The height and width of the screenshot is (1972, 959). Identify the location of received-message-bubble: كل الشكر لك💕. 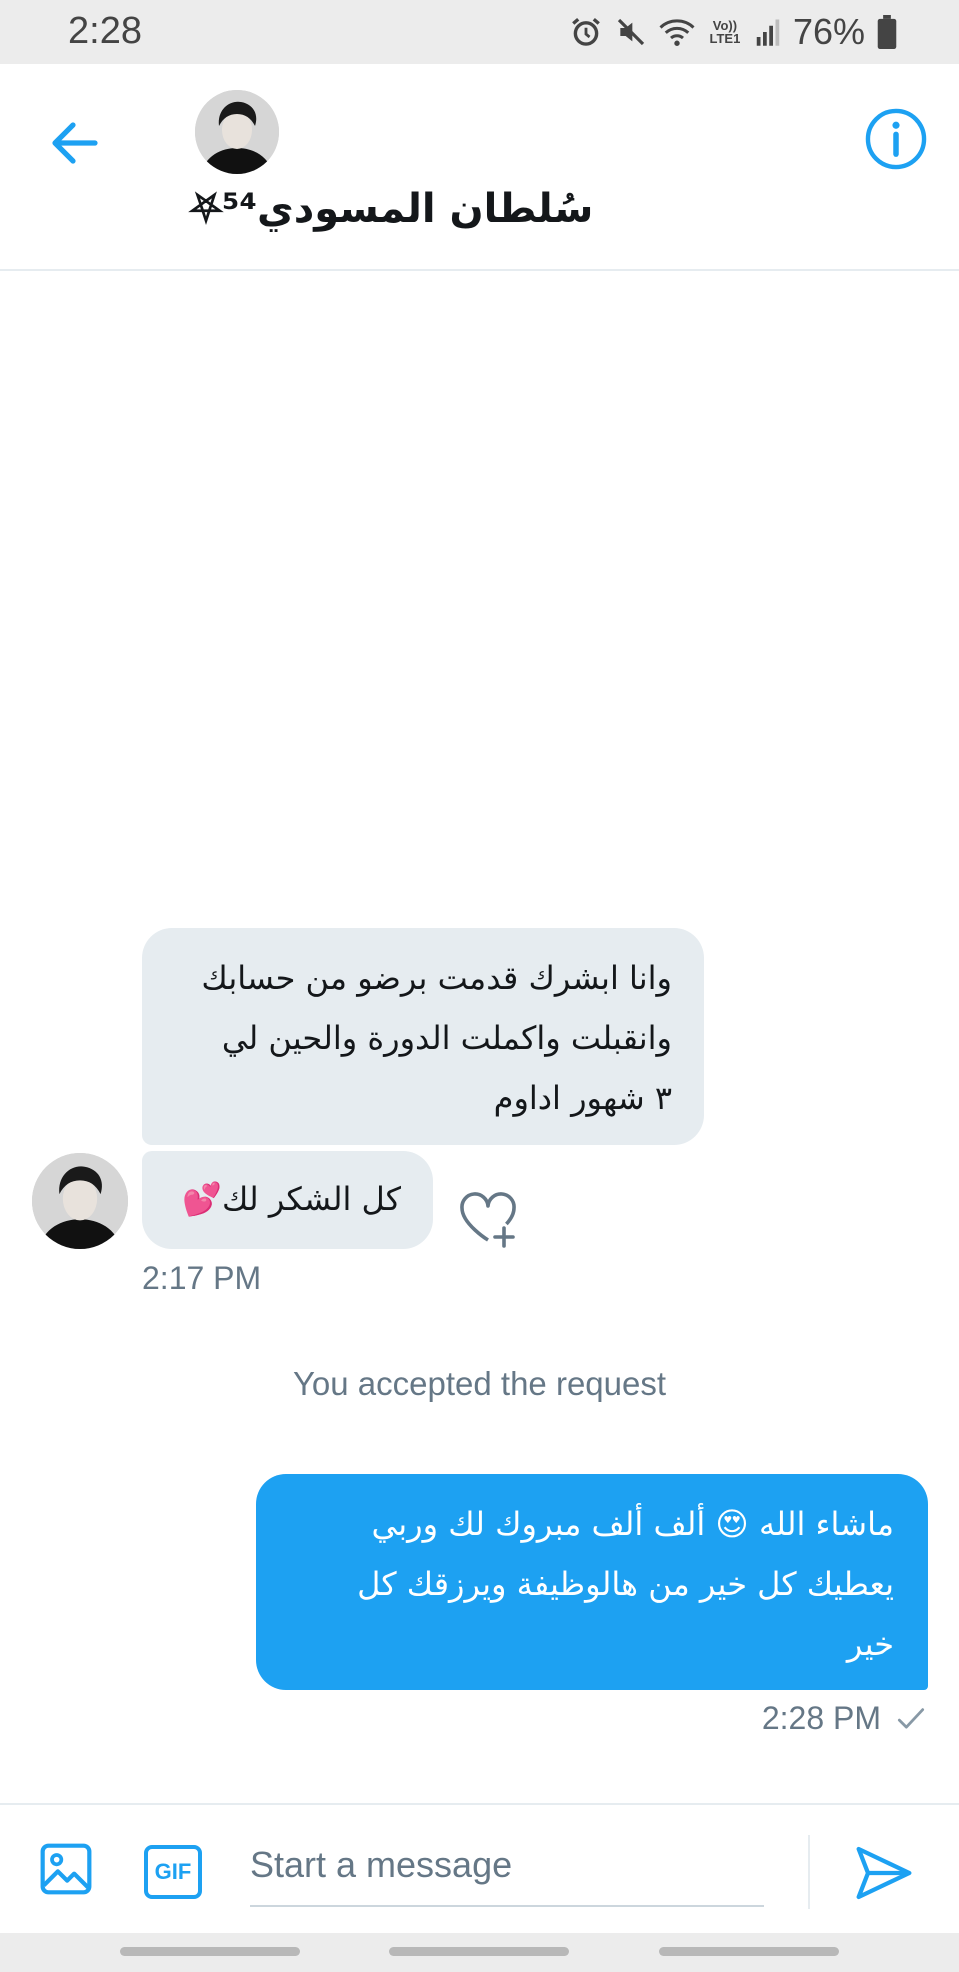
(287, 1200).